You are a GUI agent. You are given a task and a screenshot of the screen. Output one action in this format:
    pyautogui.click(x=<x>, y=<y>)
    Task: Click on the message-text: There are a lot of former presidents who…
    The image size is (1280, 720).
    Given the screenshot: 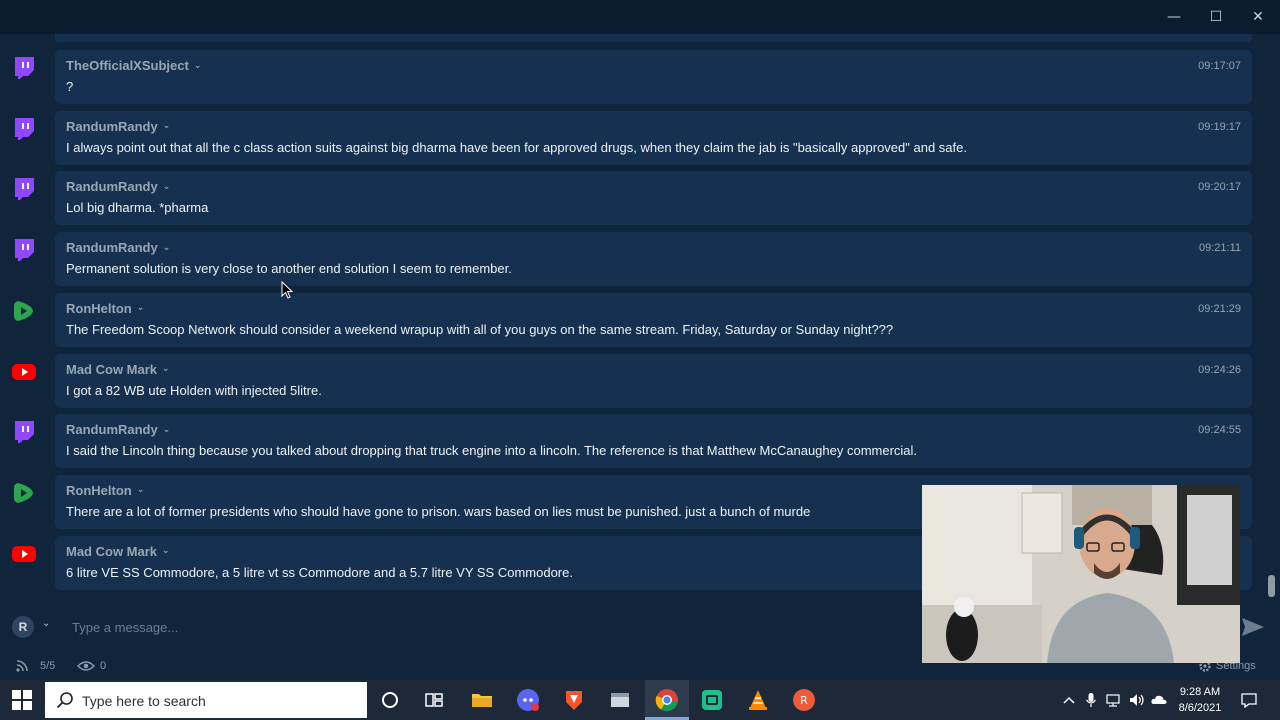 What is the action you would take?
    pyautogui.click(x=438, y=511)
    